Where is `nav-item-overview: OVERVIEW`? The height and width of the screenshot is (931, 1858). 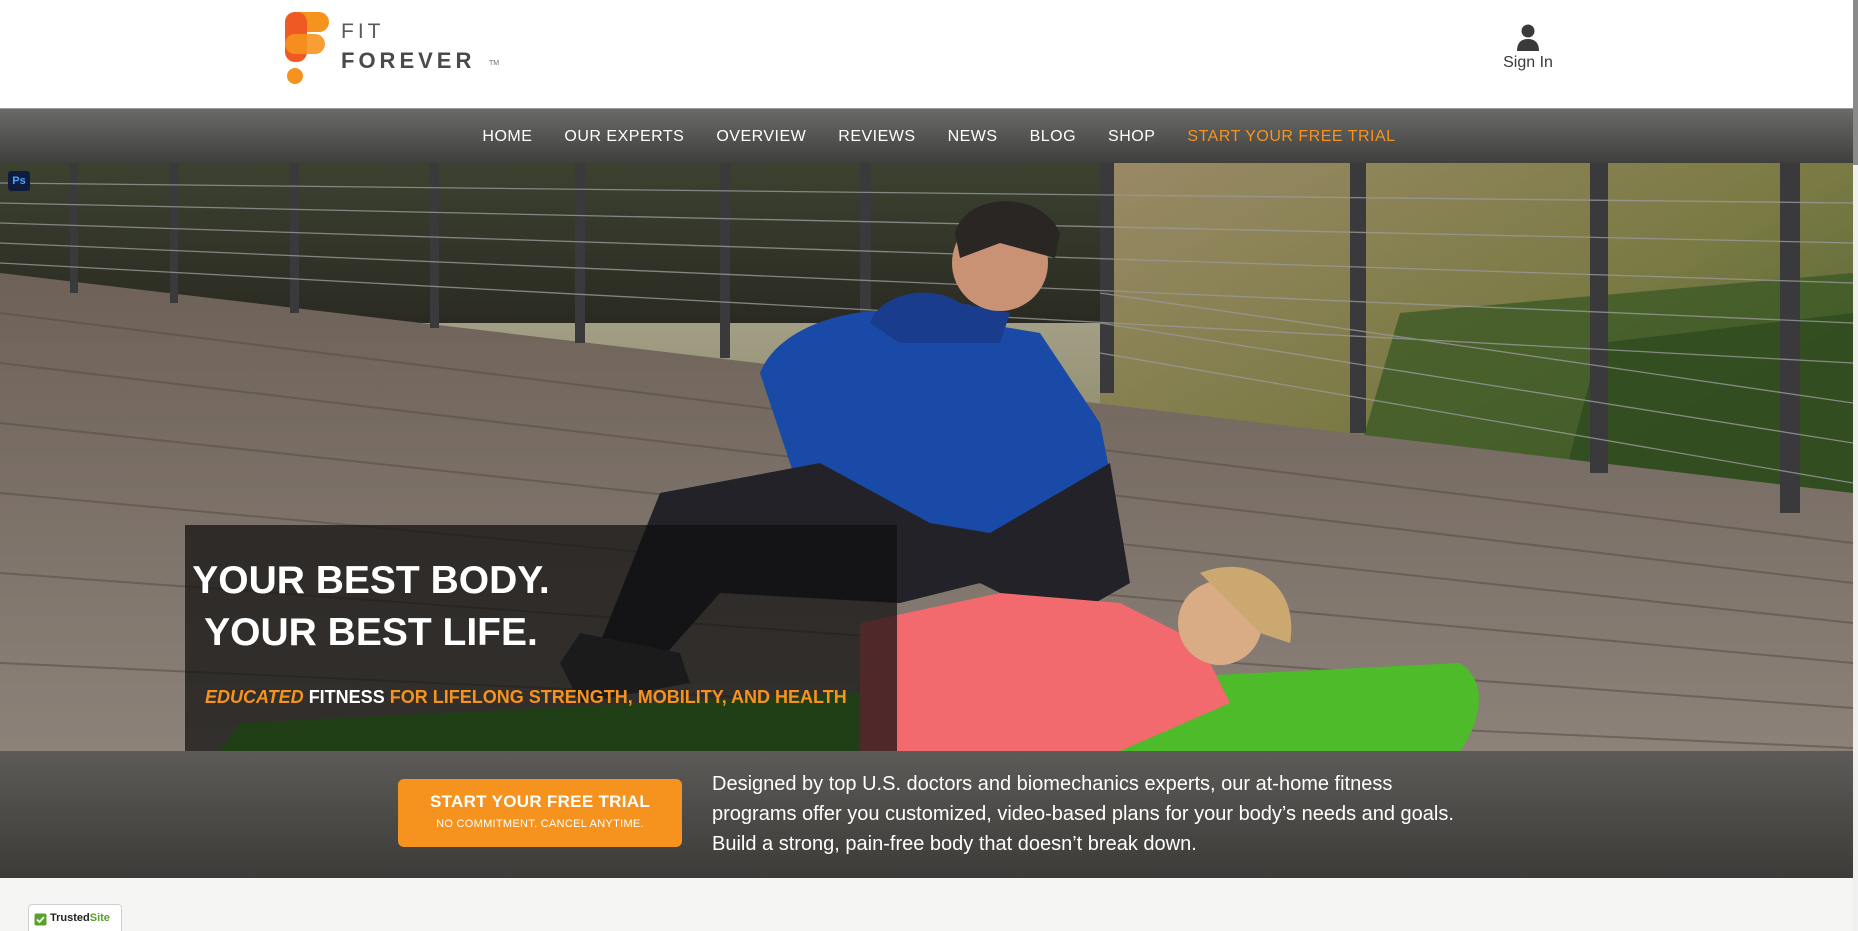
nav-item-overview: OVERVIEW is located at coordinates (761, 137).